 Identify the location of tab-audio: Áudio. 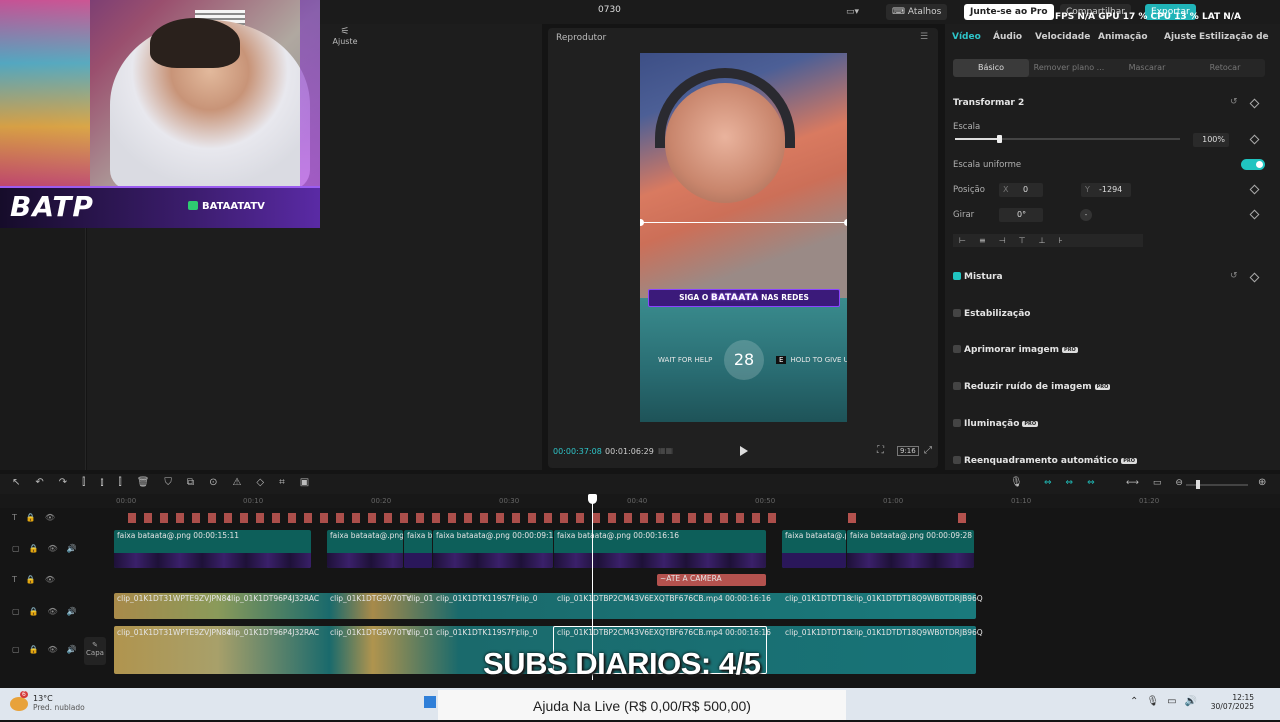
(1007, 37).